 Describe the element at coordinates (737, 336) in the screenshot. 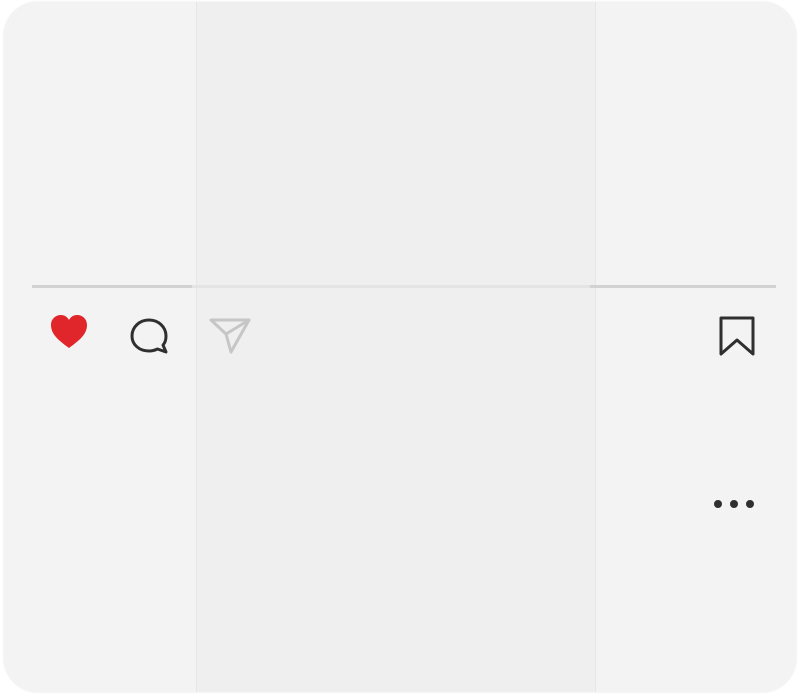

I see `bookmark-icon` at that location.